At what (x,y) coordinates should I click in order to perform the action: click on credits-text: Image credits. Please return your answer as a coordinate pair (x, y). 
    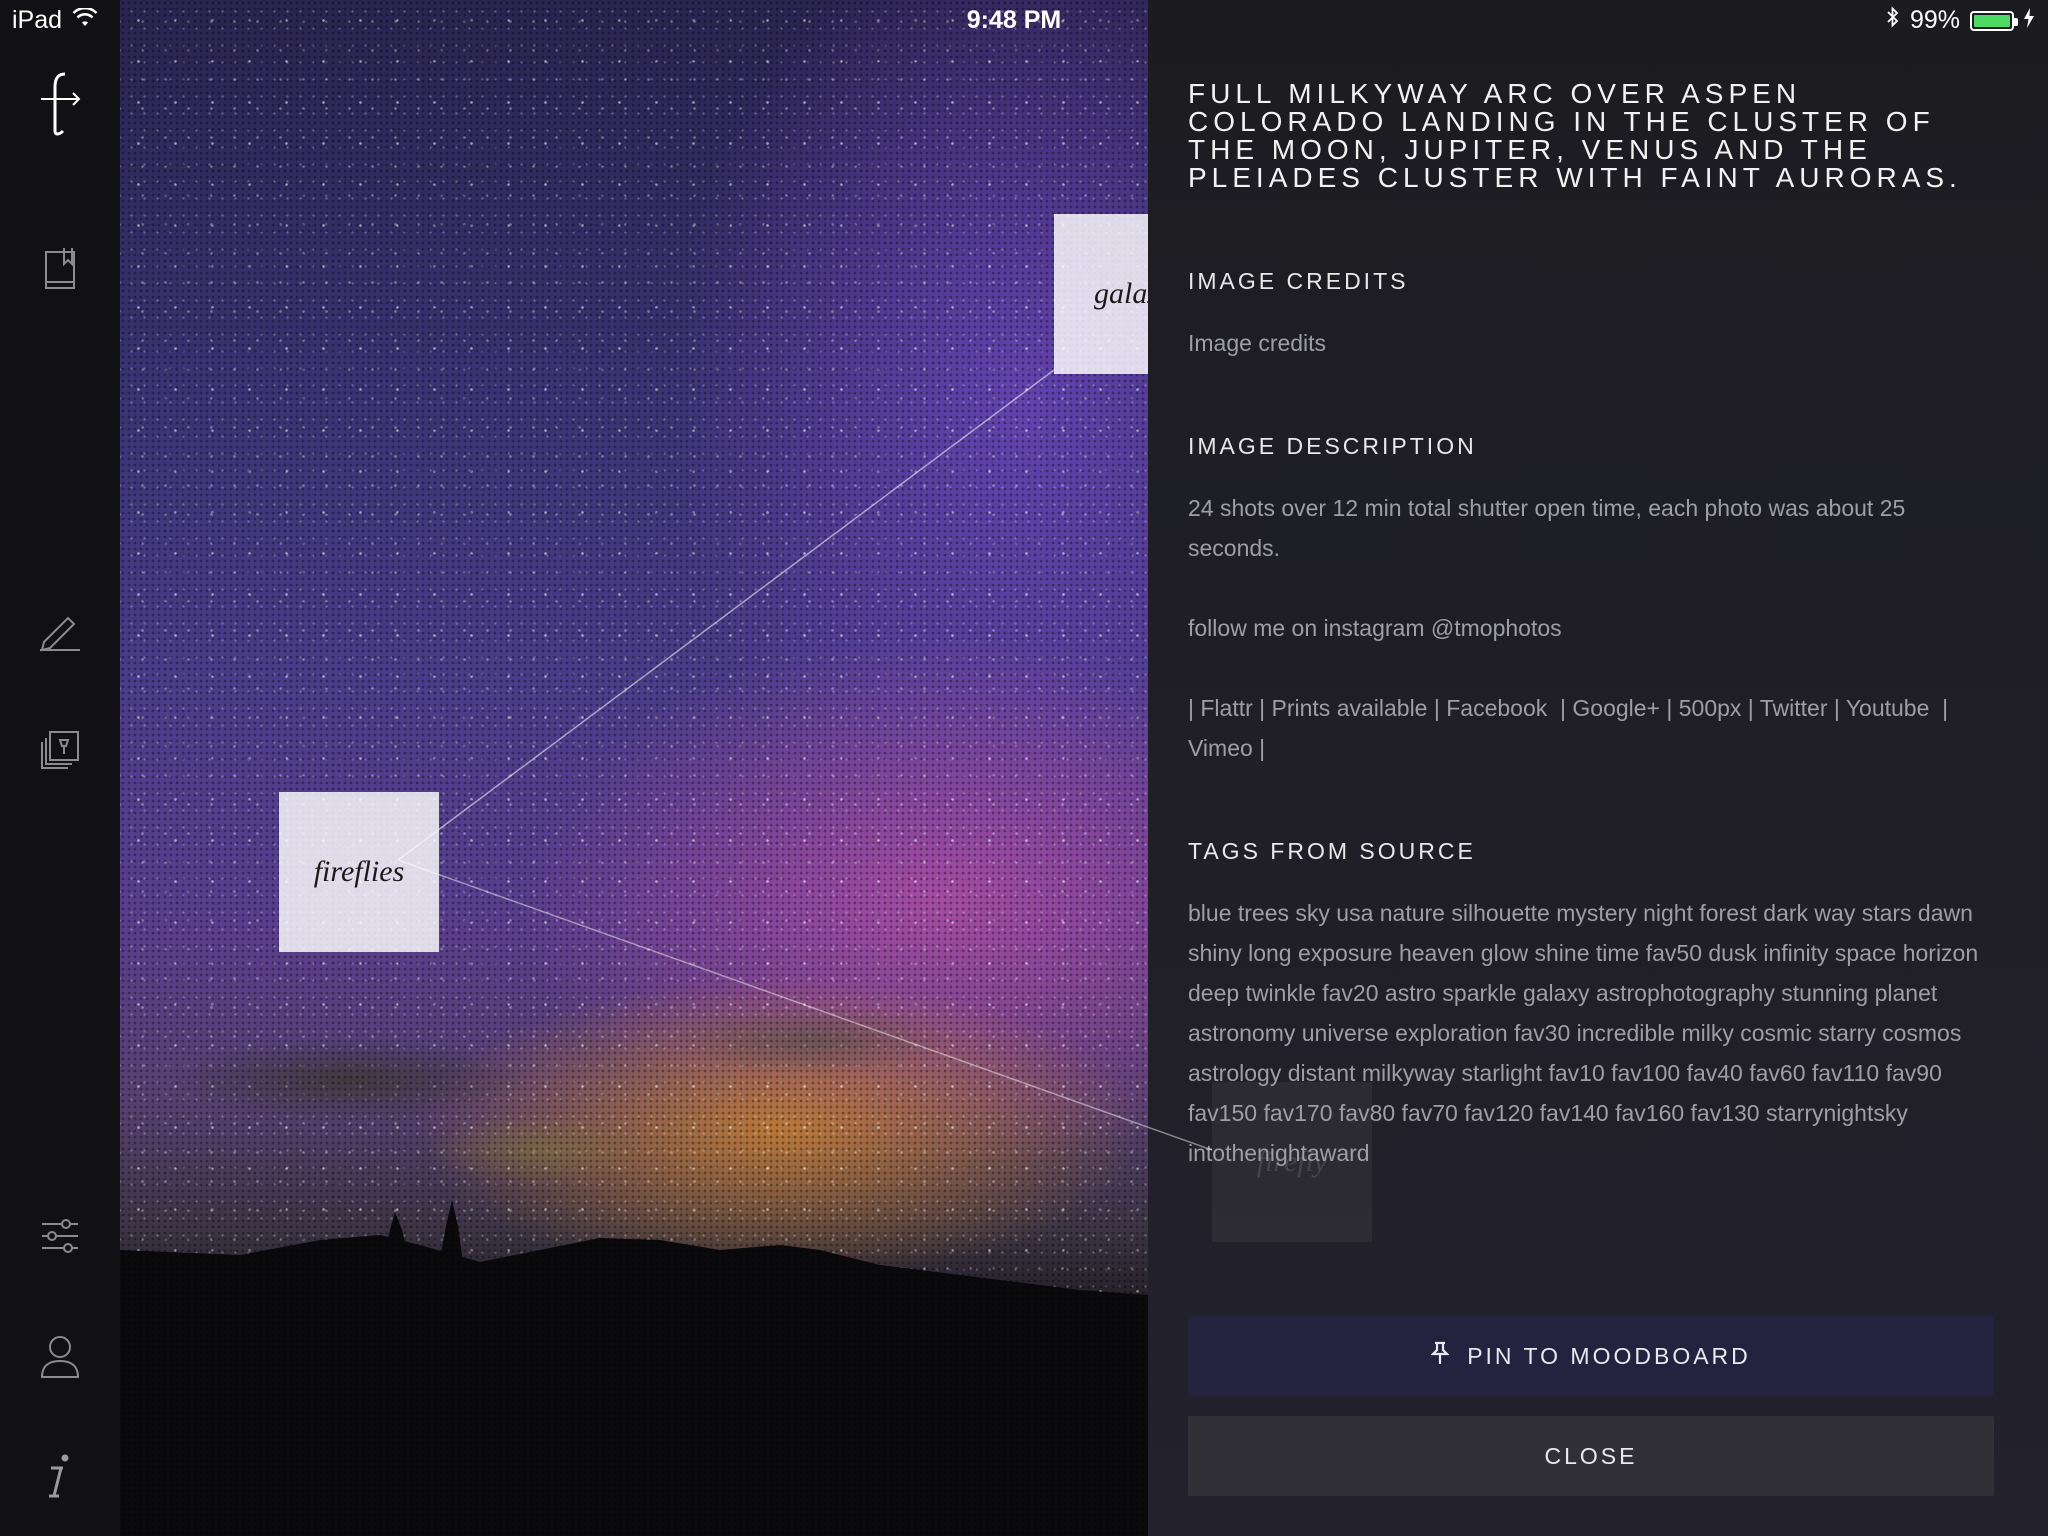
    Looking at the image, I should click on (1257, 343).